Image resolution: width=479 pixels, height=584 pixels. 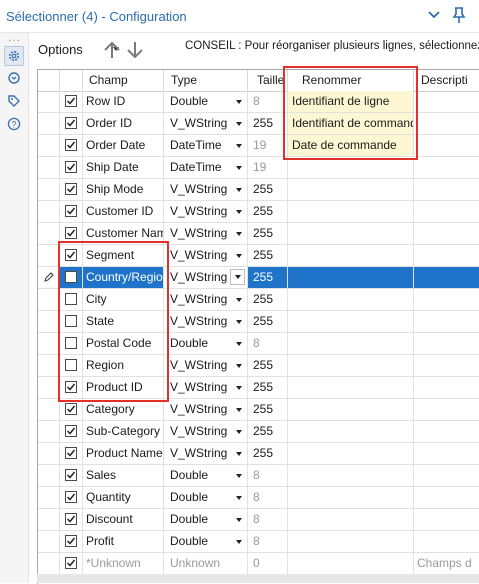 I want to click on table-row: Segment V_WString 255, so click(x=258, y=256).